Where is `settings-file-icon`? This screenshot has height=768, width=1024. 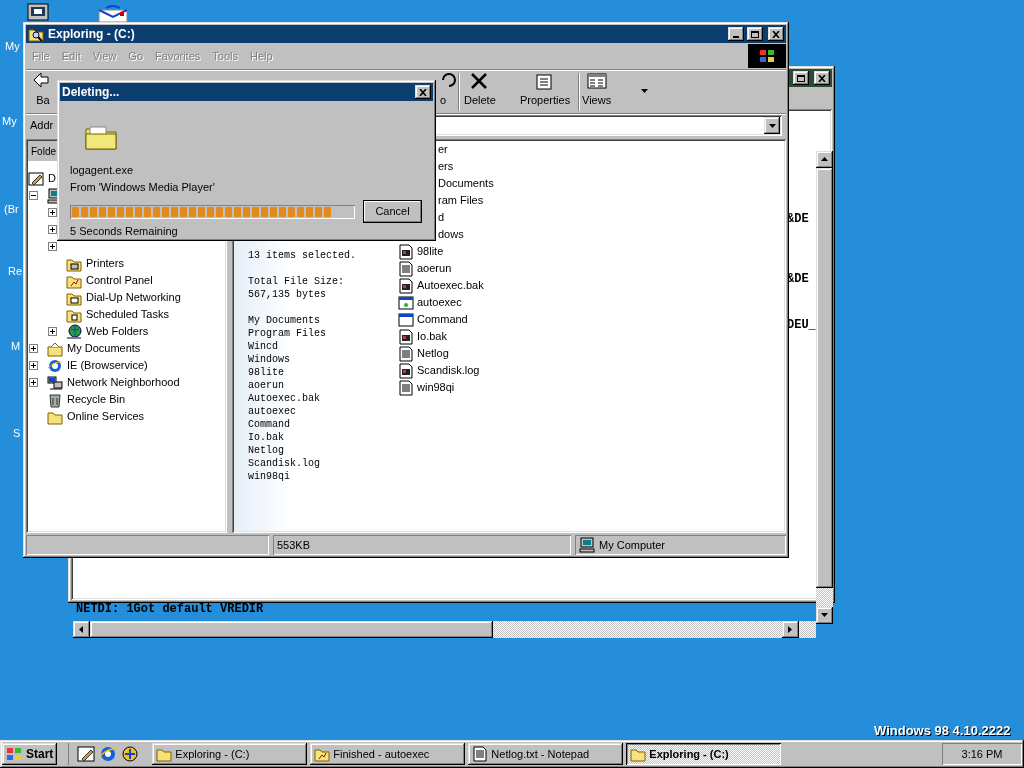
settings-file-icon is located at coordinates (406, 302).